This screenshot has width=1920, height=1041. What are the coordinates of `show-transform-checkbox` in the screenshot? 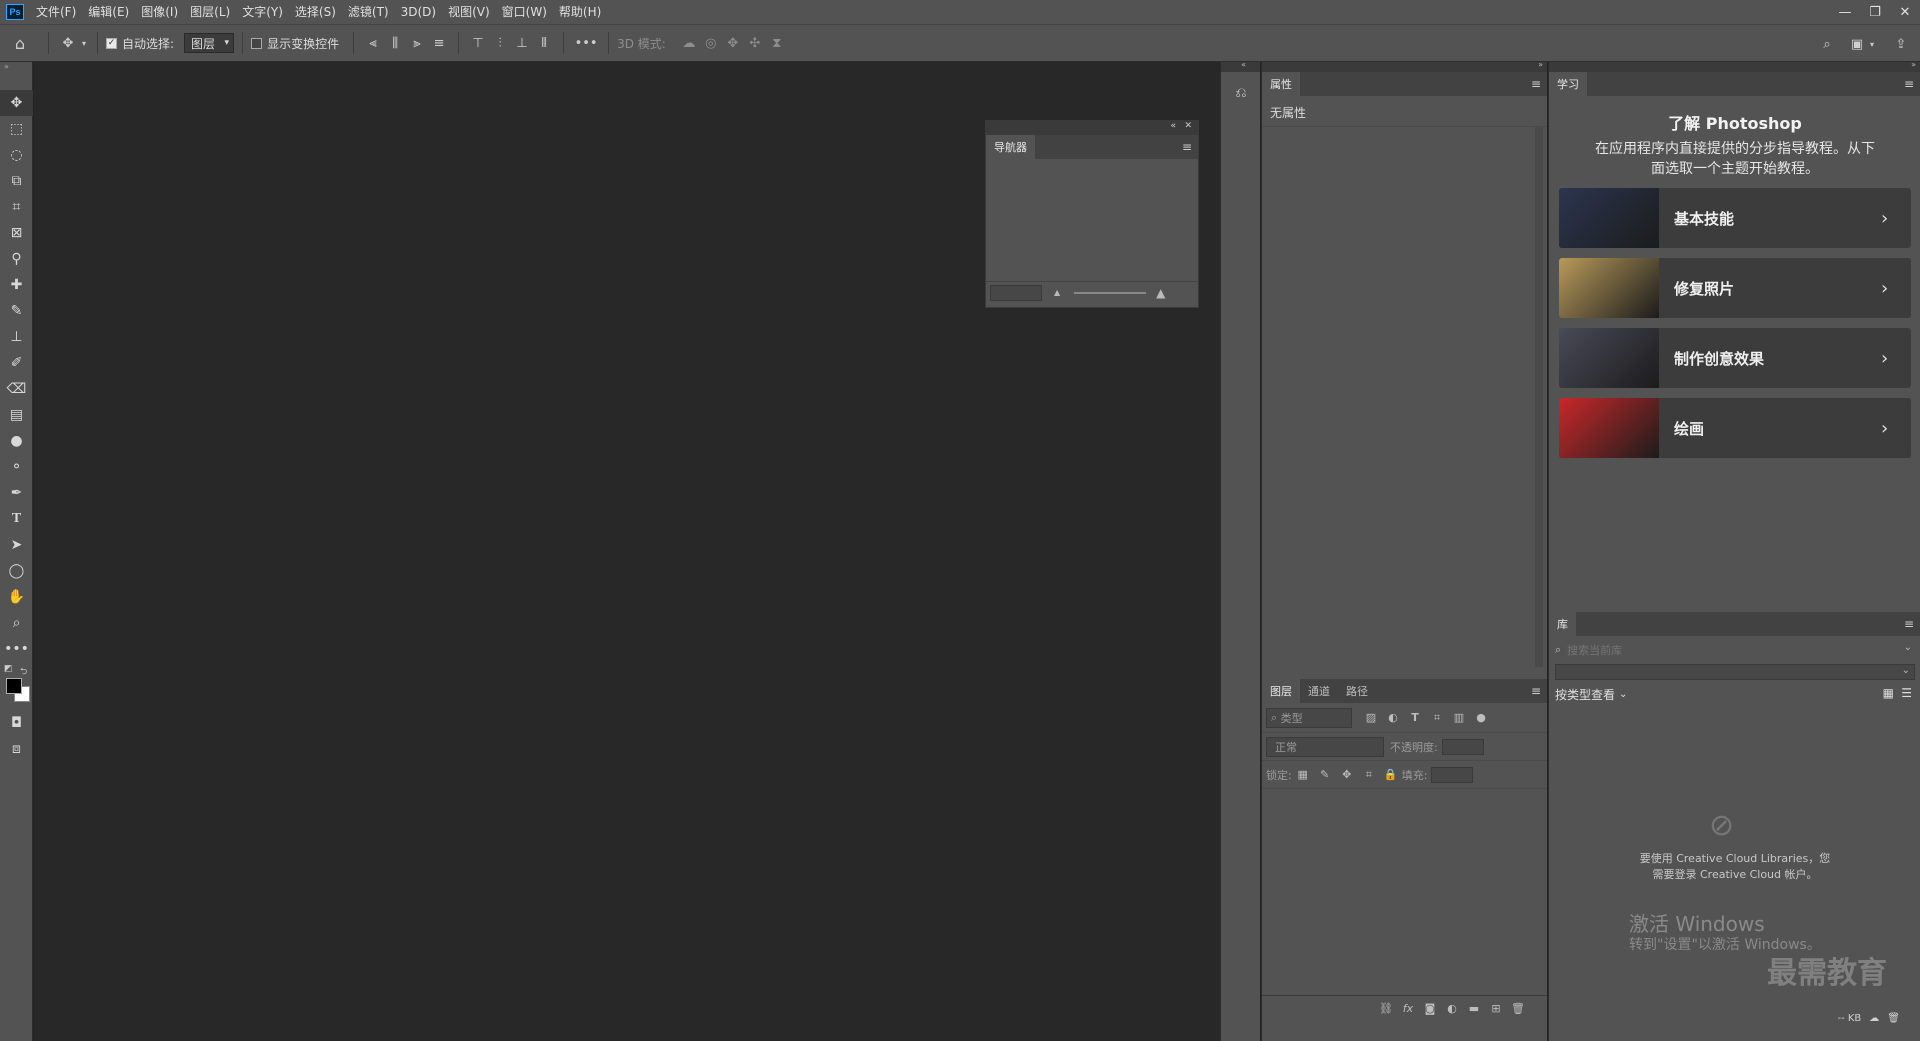 It's located at (257, 43).